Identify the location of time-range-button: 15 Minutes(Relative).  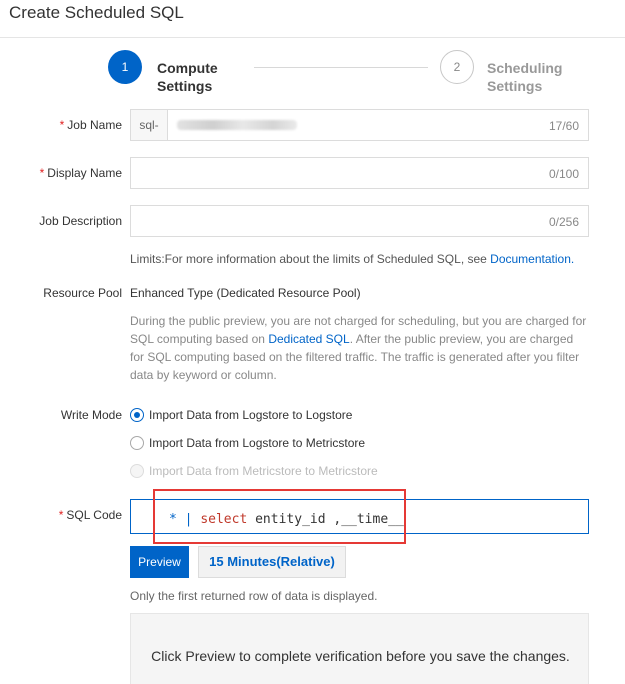
(272, 562).